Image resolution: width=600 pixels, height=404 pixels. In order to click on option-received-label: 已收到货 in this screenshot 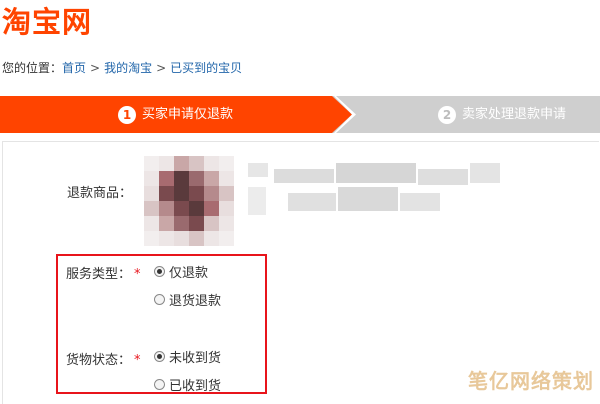, I will do `click(195, 386)`.